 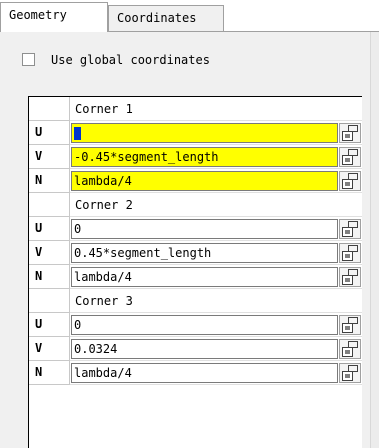 I want to click on corner-1-row-v: V -0.45*segment_length, so click(x=195, y=157).